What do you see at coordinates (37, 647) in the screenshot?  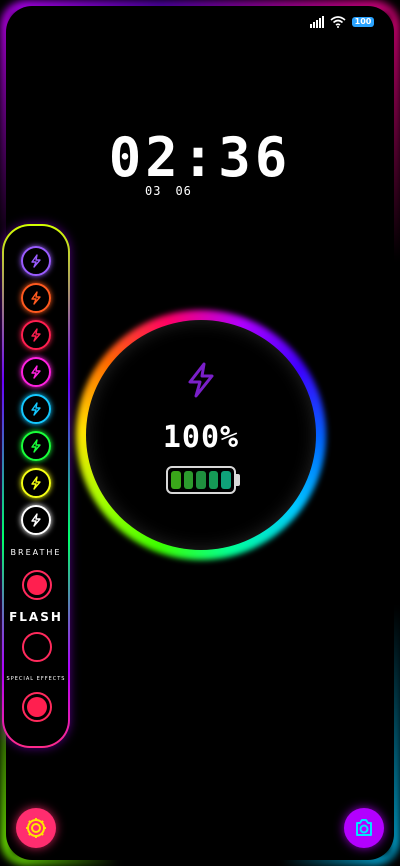 I see `flash-toggle` at bounding box center [37, 647].